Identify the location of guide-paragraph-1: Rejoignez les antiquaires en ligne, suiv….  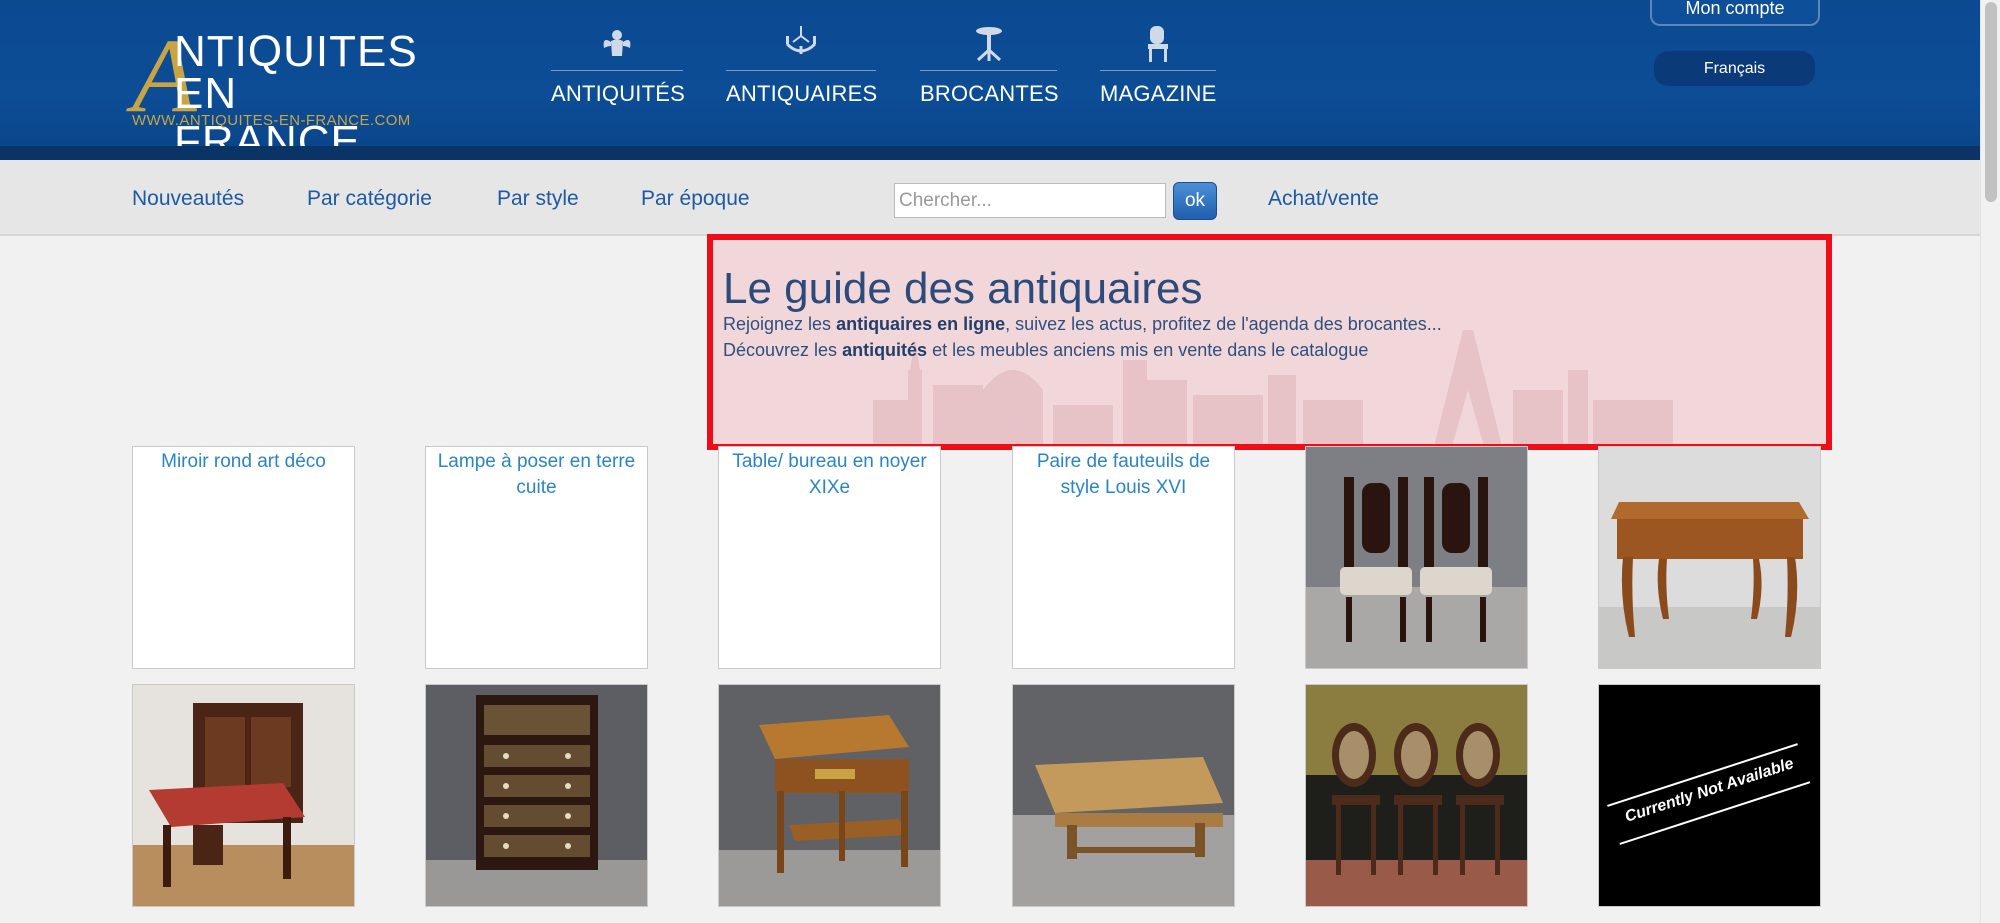
(1082, 324).